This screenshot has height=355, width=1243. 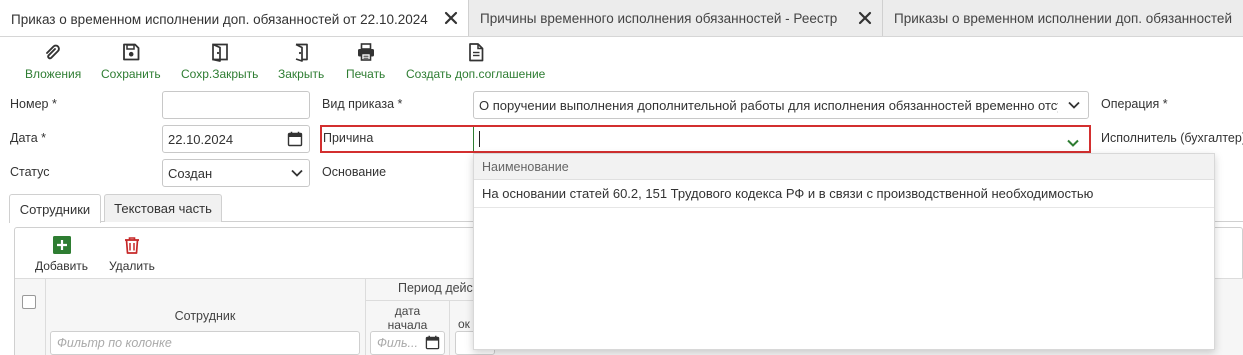 I want to click on text-caret, so click(x=479, y=139).